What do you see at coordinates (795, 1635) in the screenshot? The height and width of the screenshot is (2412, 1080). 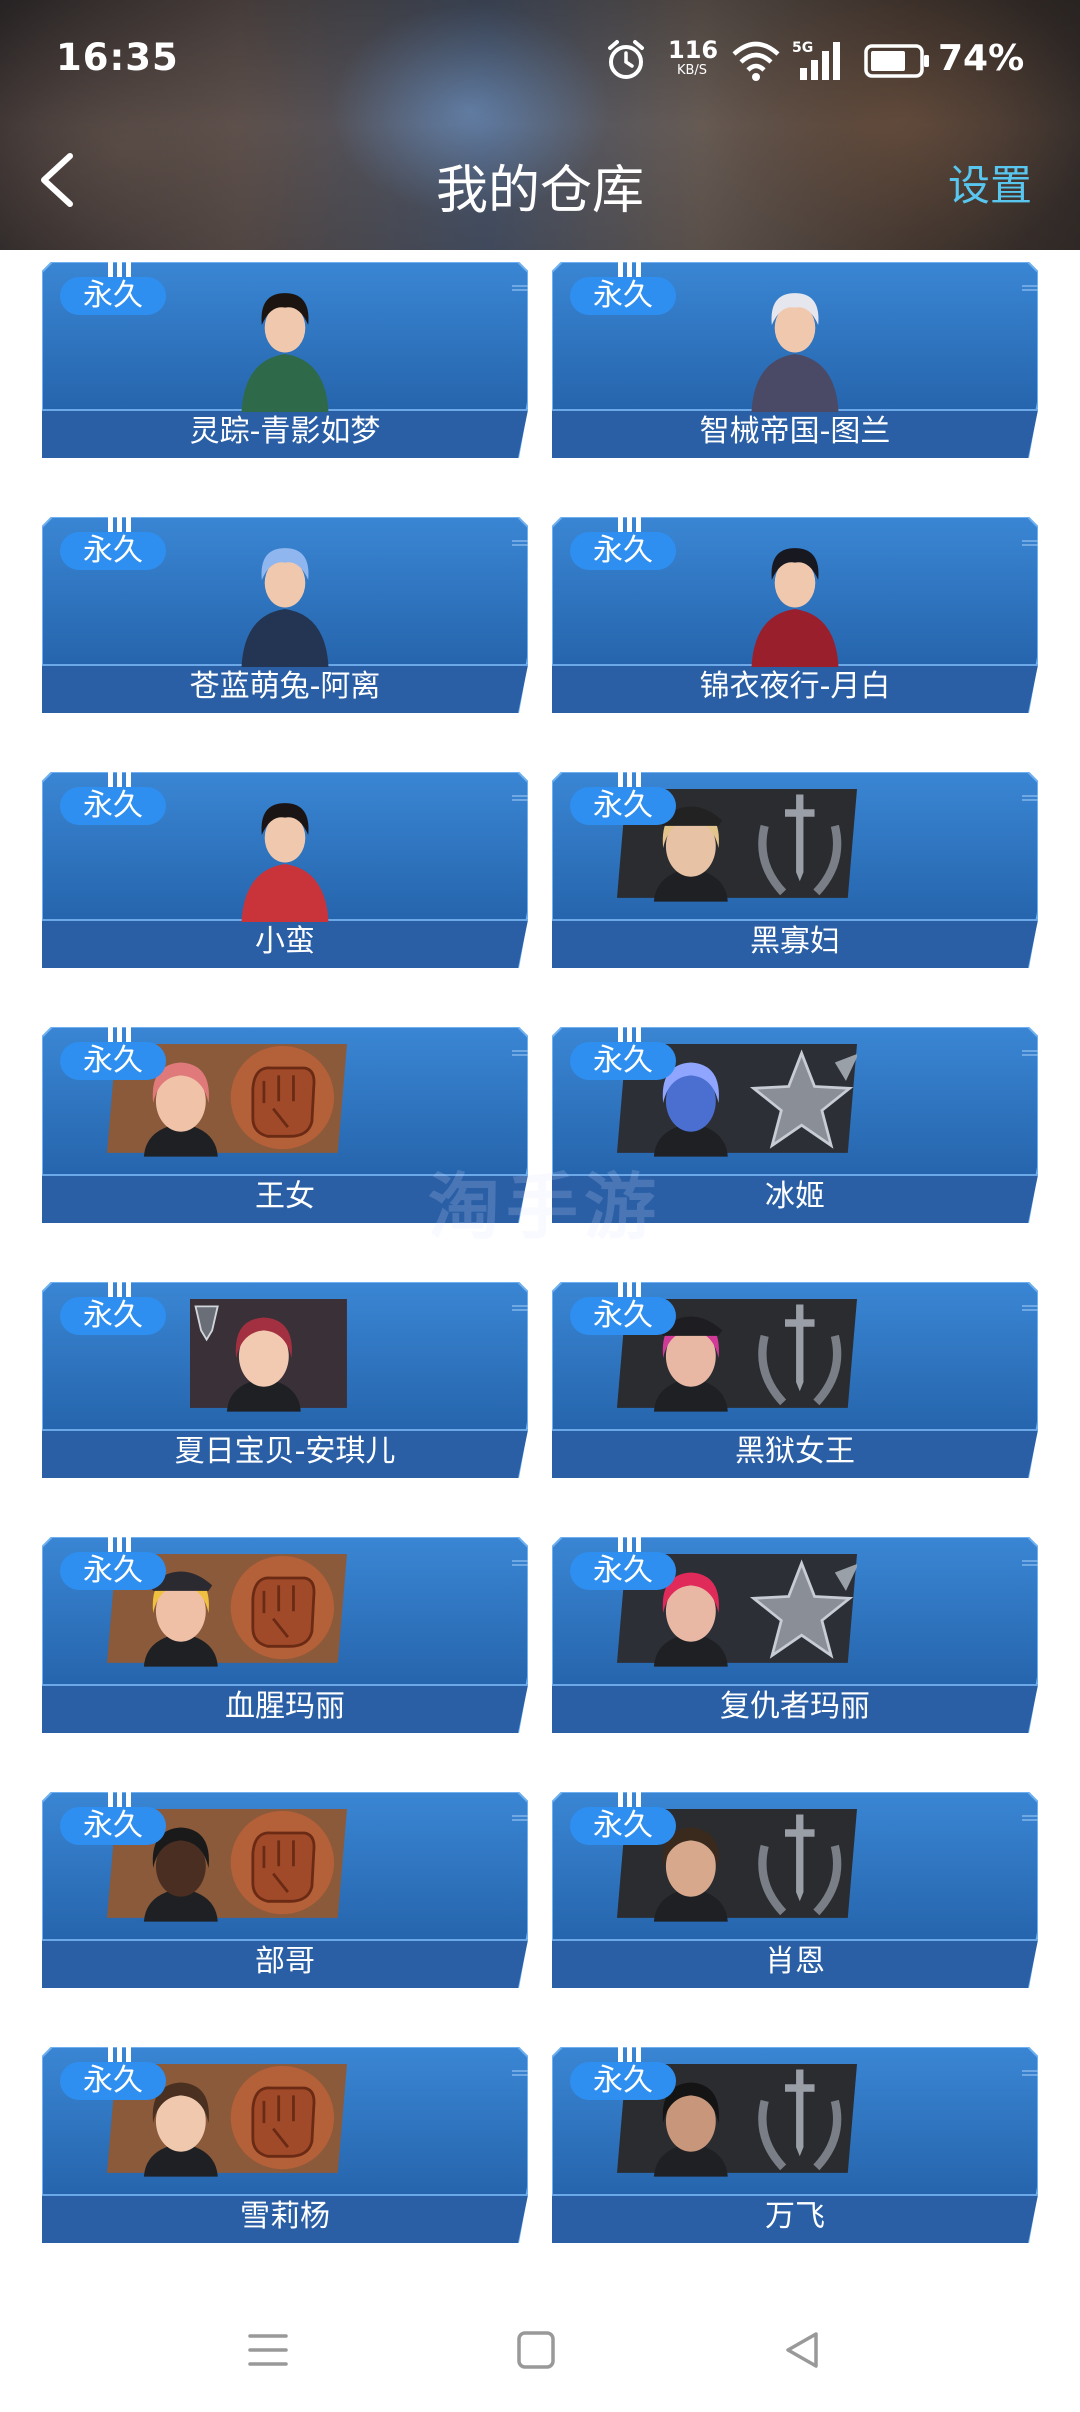 I see `inventory-card: 永久复仇者玛丽` at bounding box center [795, 1635].